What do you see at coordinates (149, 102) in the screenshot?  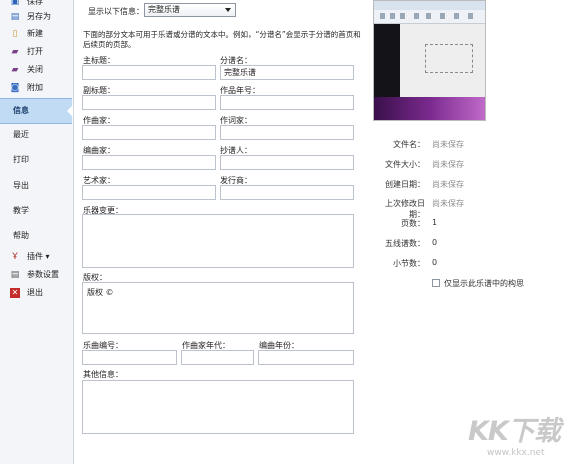 I see `subtitle-field` at bounding box center [149, 102].